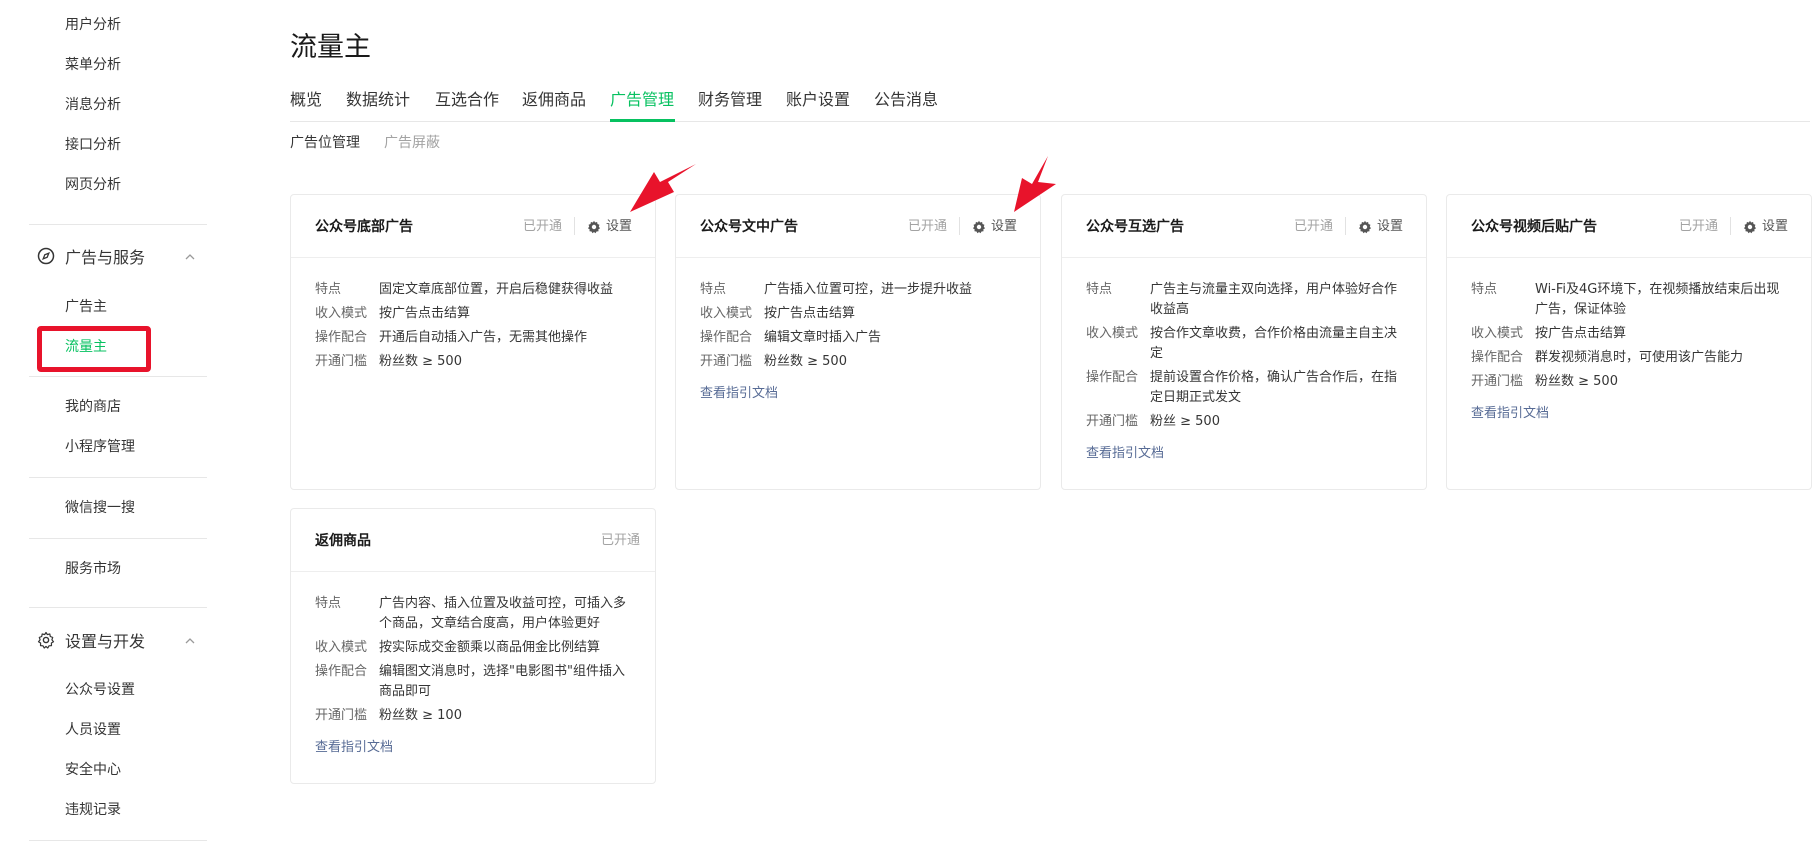  Describe the element at coordinates (325, 143) in the screenshot. I see `subtab-ad-slot-management: 广告位管理` at that location.